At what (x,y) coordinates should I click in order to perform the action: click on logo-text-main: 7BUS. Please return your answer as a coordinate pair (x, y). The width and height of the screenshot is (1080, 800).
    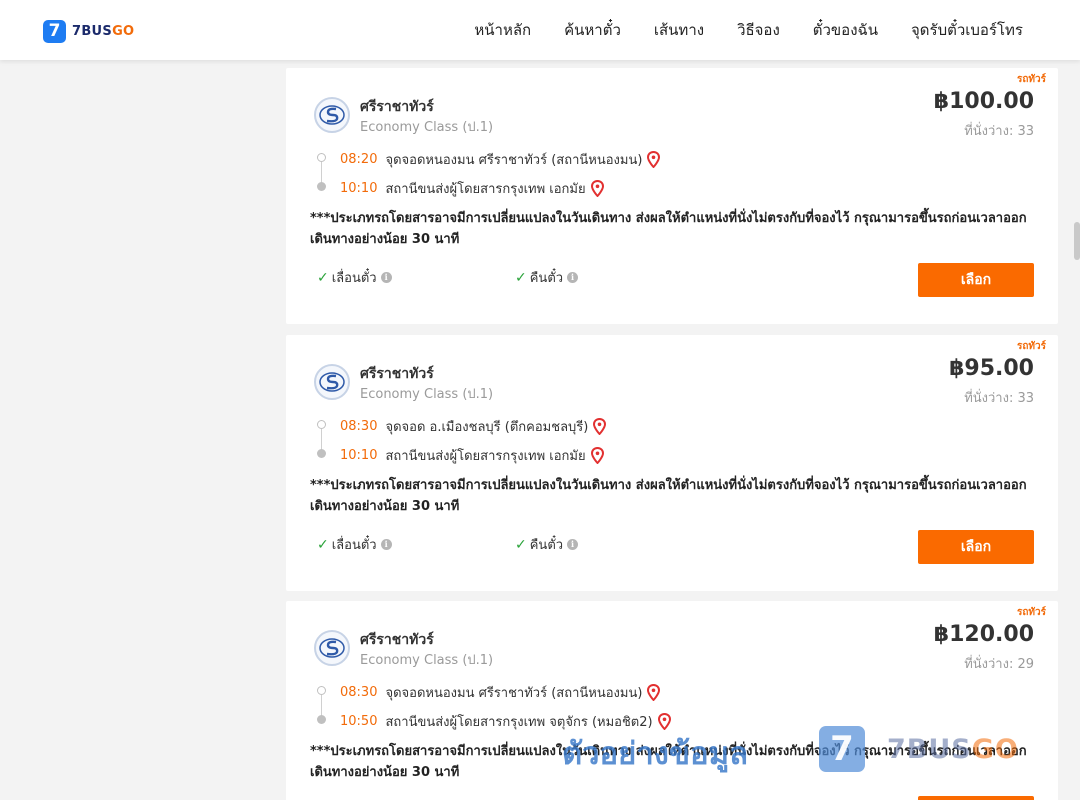
    Looking at the image, I should click on (92, 31).